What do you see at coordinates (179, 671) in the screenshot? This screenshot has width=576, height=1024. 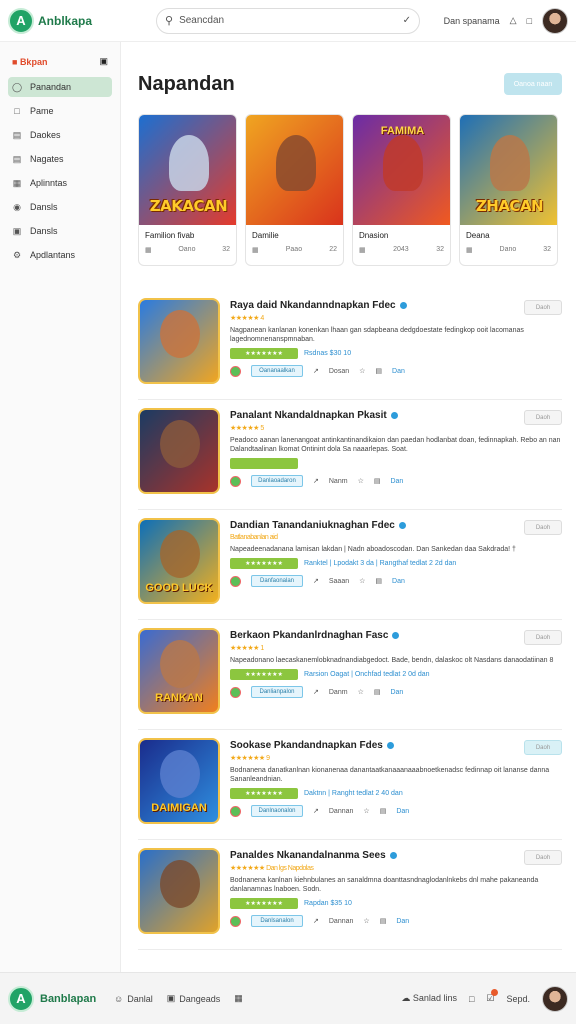 I see `app-thumbnail: RANKAN` at bounding box center [179, 671].